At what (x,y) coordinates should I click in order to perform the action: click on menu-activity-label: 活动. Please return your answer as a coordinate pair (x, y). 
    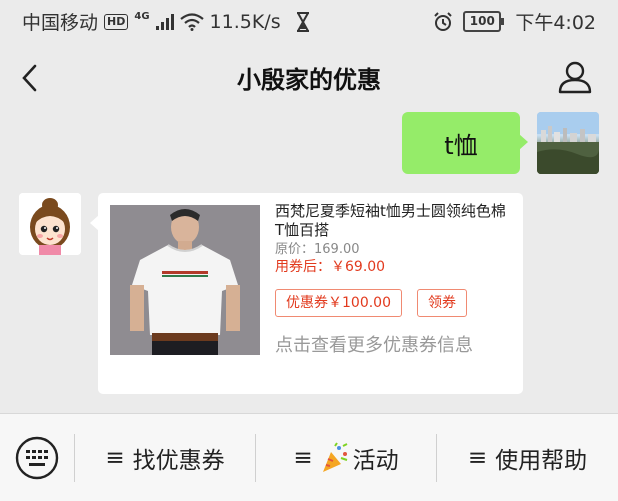
    Looking at the image, I should click on (375, 460).